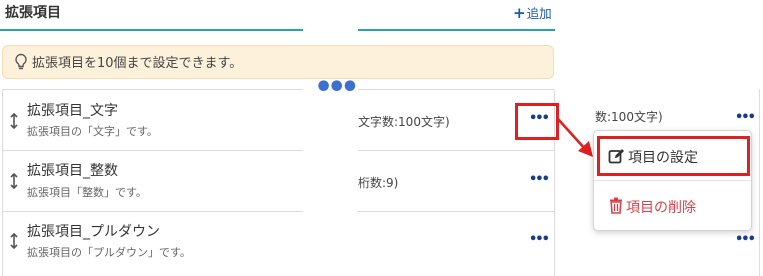  Describe the element at coordinates (152, 120) in the screenshot. I see `list-item: 拡張項目_文字 拡張項目の「文字」です。` at that location.